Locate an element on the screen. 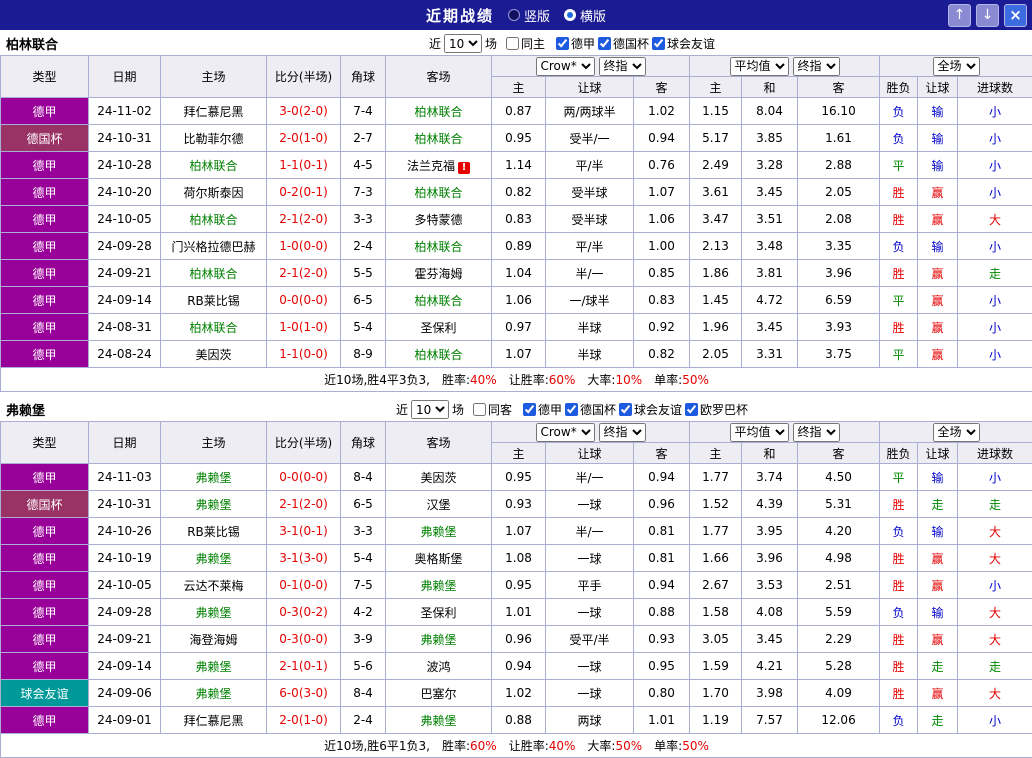 The image size is (1032, 758). layout-radio-vertical: 竖版 is located at coordinates (529, 15).